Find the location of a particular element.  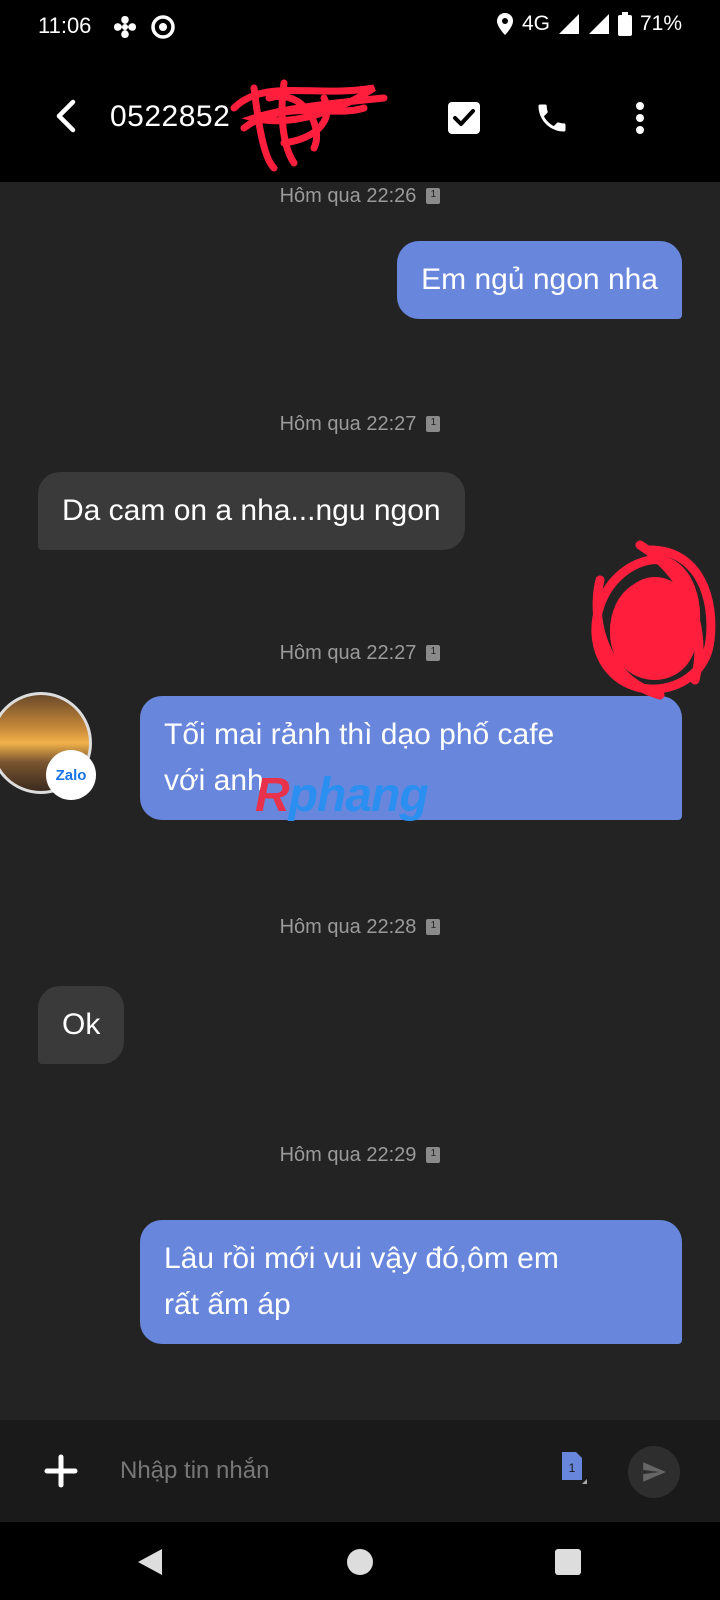

status-notification-icons is located at coordinates (144, 27).